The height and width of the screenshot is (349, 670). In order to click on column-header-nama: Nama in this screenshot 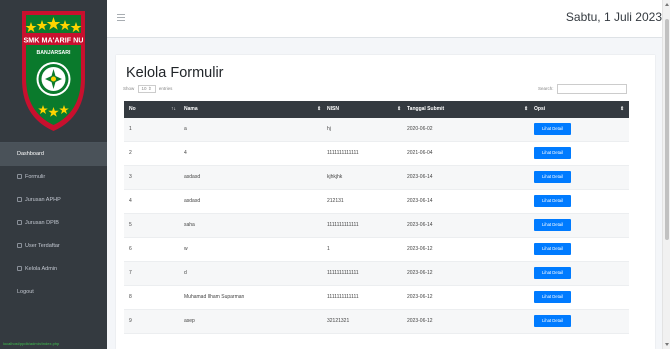, I will do `click(191, 109)`.